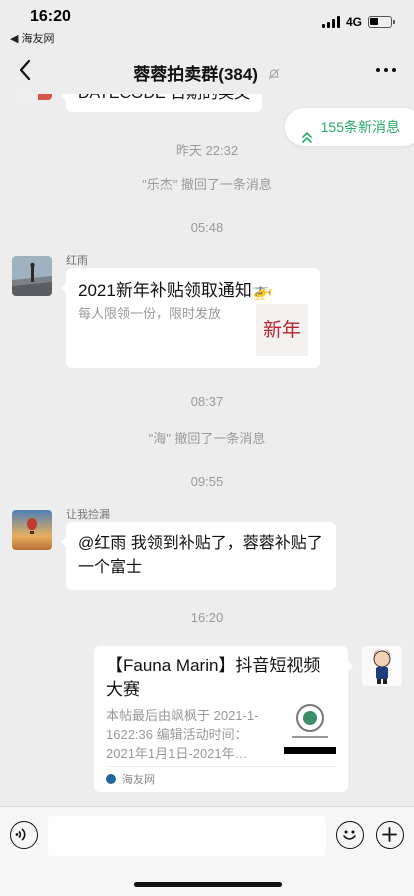 This screenshot has width=414, height=896. Describe the element at coordinates (32, 38) in the screenshot. I see `back-to-app-link: ◀ 海友网` at that location.